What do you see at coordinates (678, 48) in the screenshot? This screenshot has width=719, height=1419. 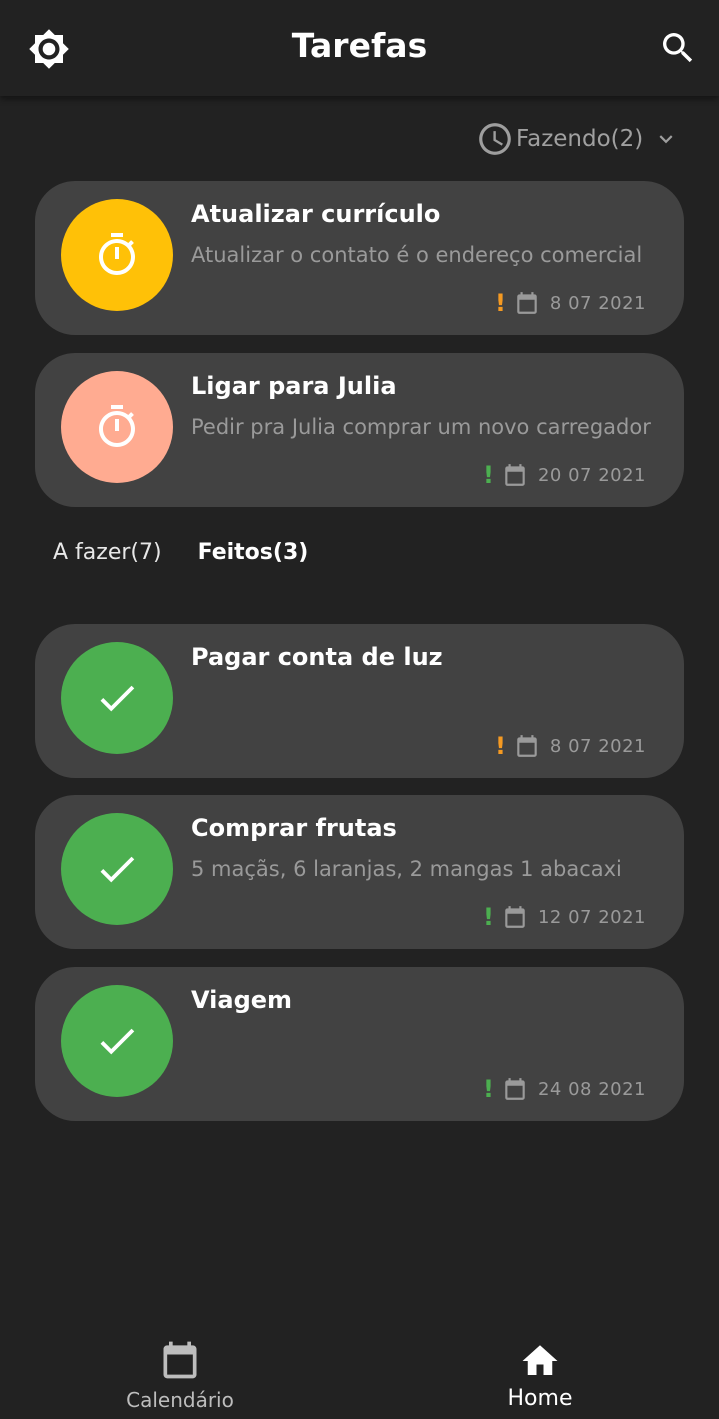 I see `search-icon` at bounding box center [678, 48].